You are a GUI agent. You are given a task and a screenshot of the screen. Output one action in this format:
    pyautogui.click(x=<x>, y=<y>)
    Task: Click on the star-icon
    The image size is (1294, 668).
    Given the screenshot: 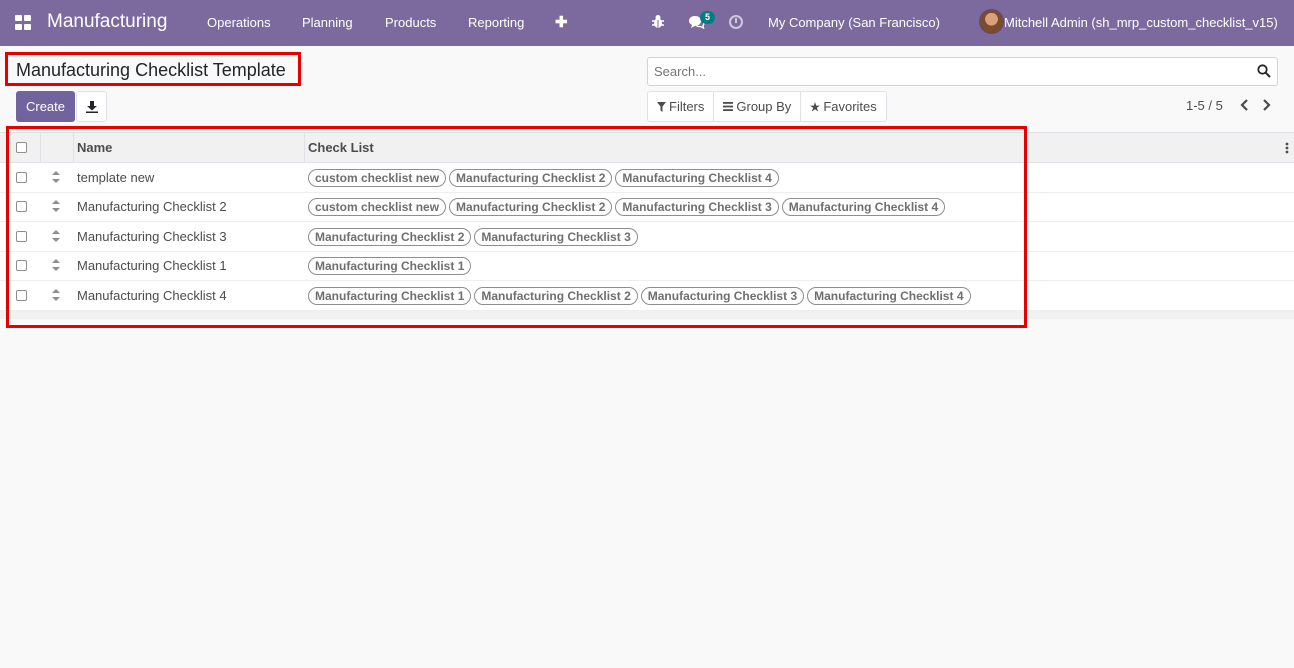 What is the action you would take?
    pyautogui.click(x=815, y=106)
    